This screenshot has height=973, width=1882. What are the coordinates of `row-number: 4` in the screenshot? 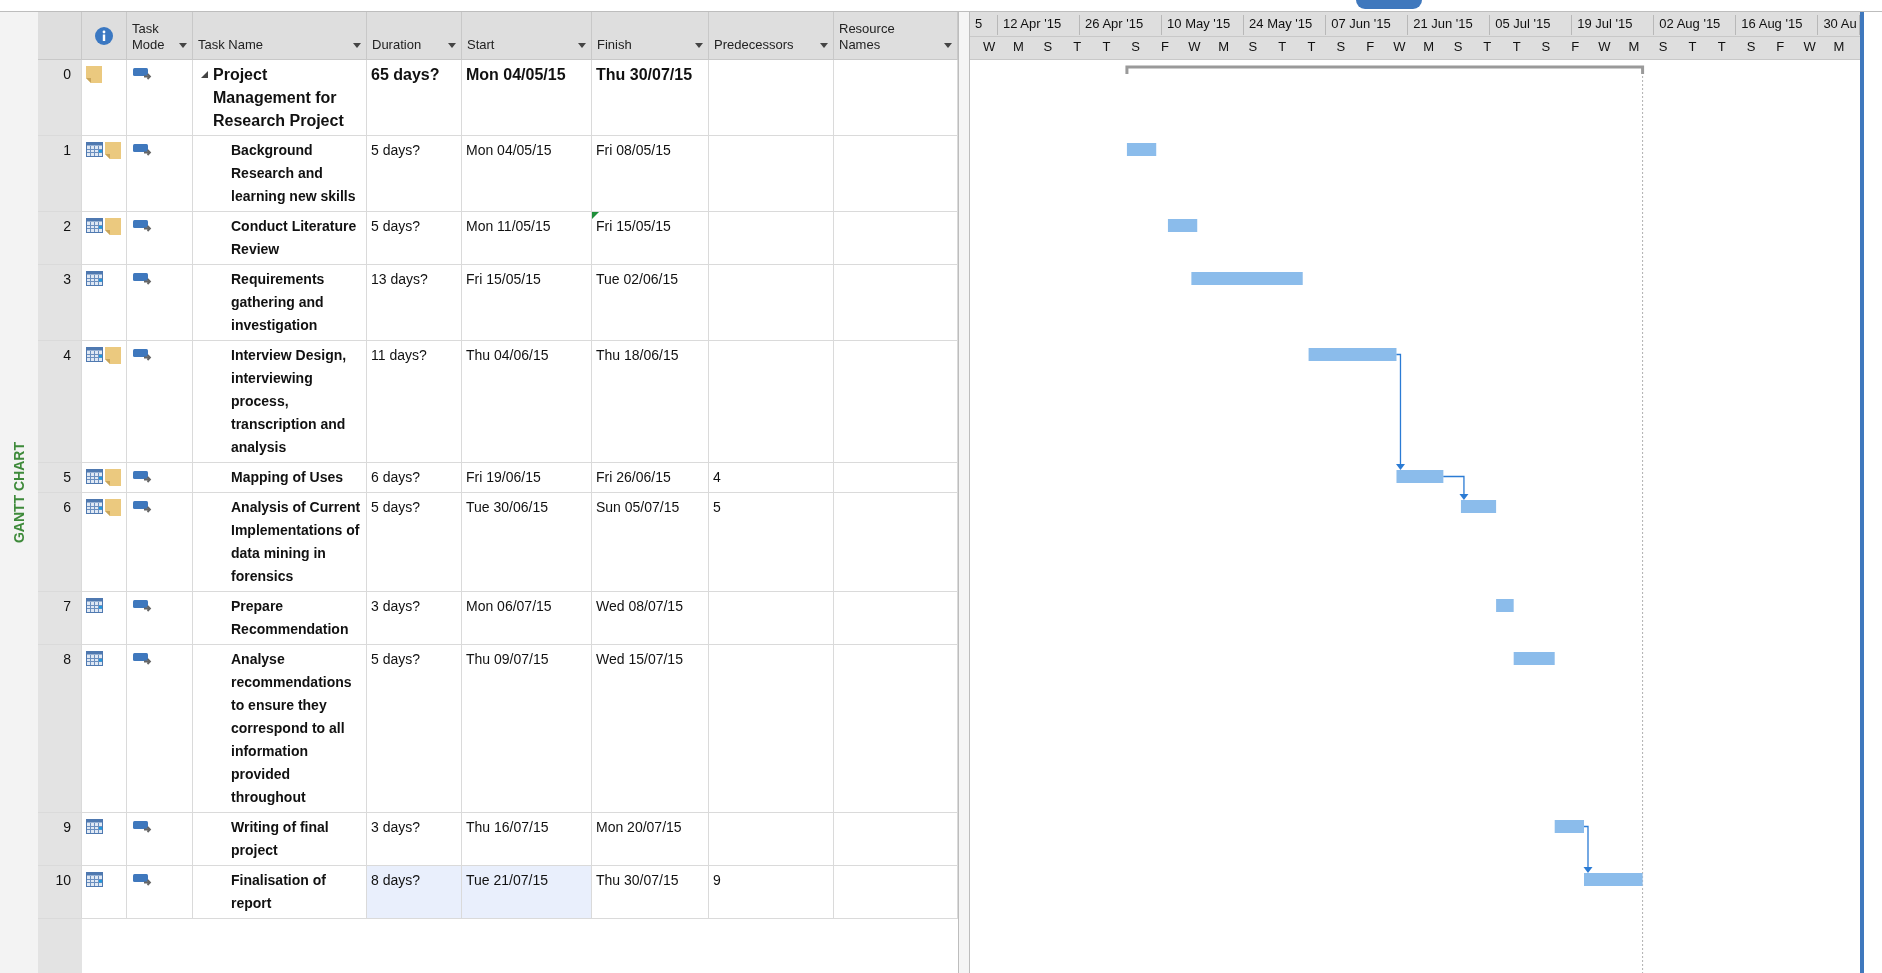 It's located at (60, 402).